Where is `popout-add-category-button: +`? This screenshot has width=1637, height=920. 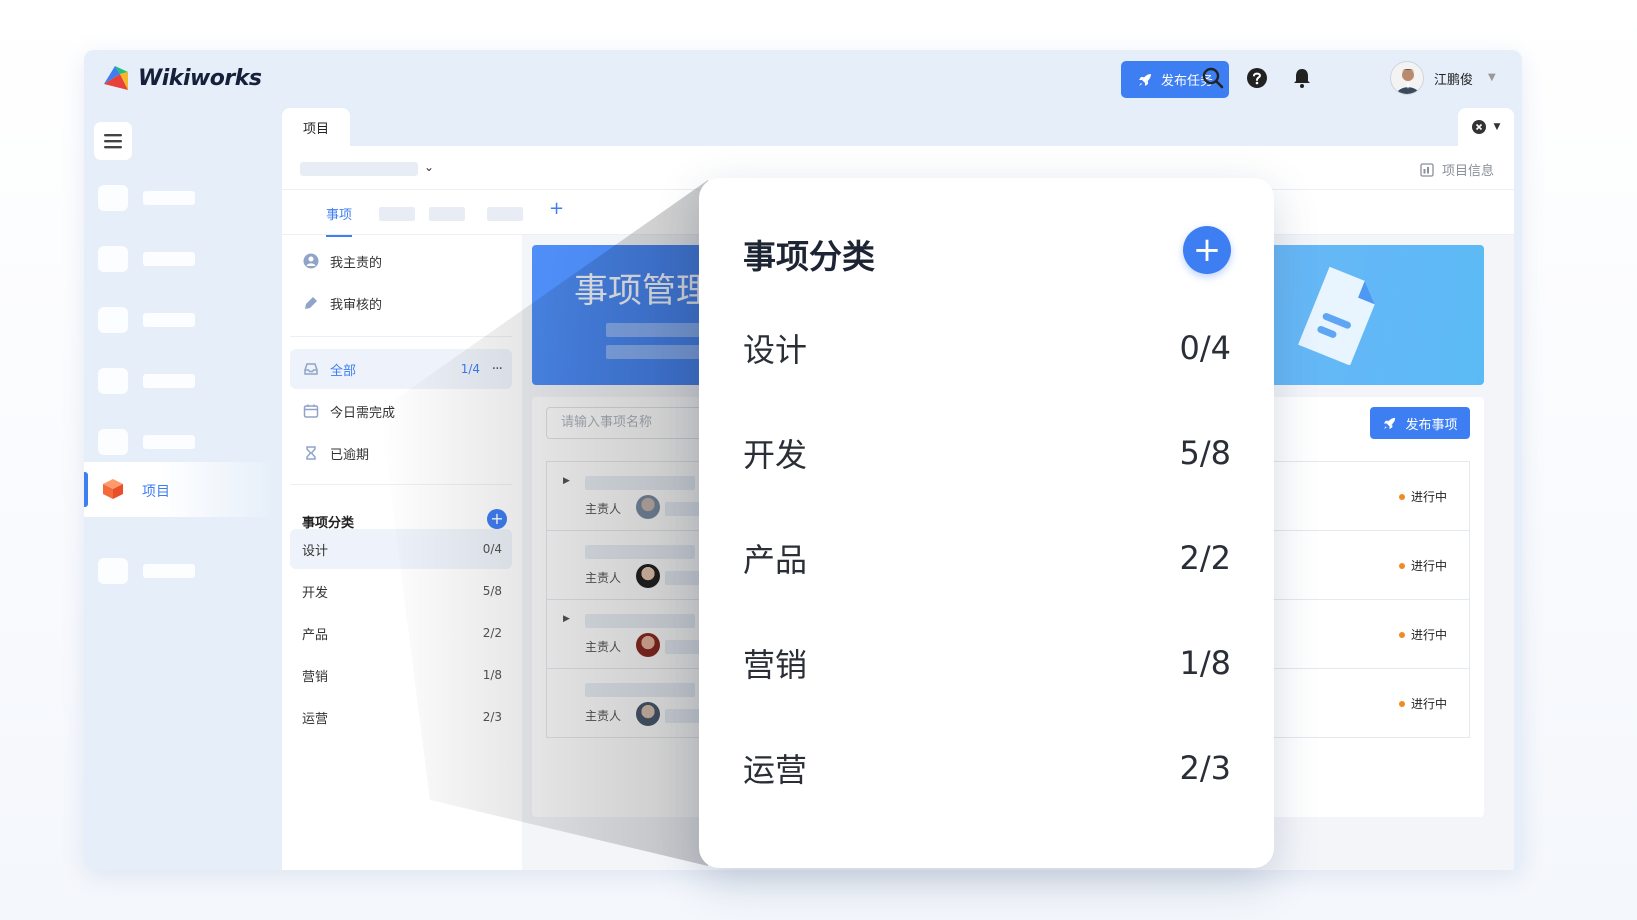 popout-add-category-button: + is located at coordinates (1207, 250).